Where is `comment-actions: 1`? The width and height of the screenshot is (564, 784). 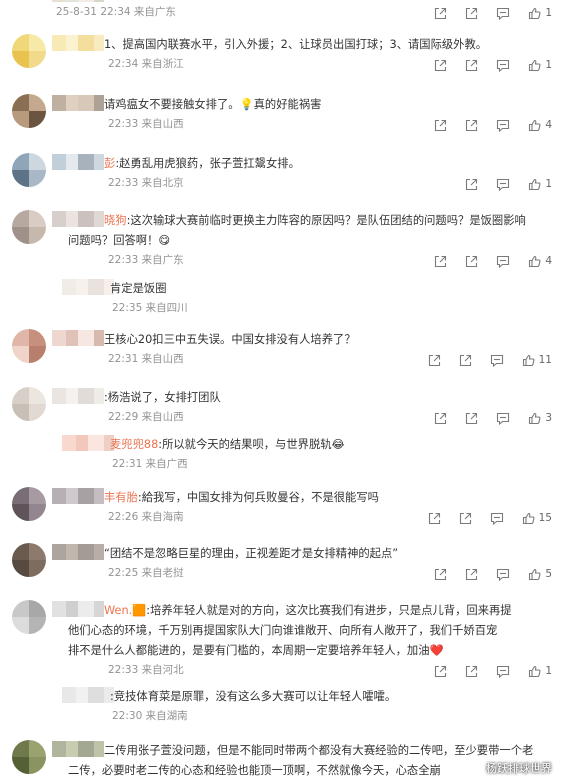 comment-actions: 1 is located at coordinates (484, 671).